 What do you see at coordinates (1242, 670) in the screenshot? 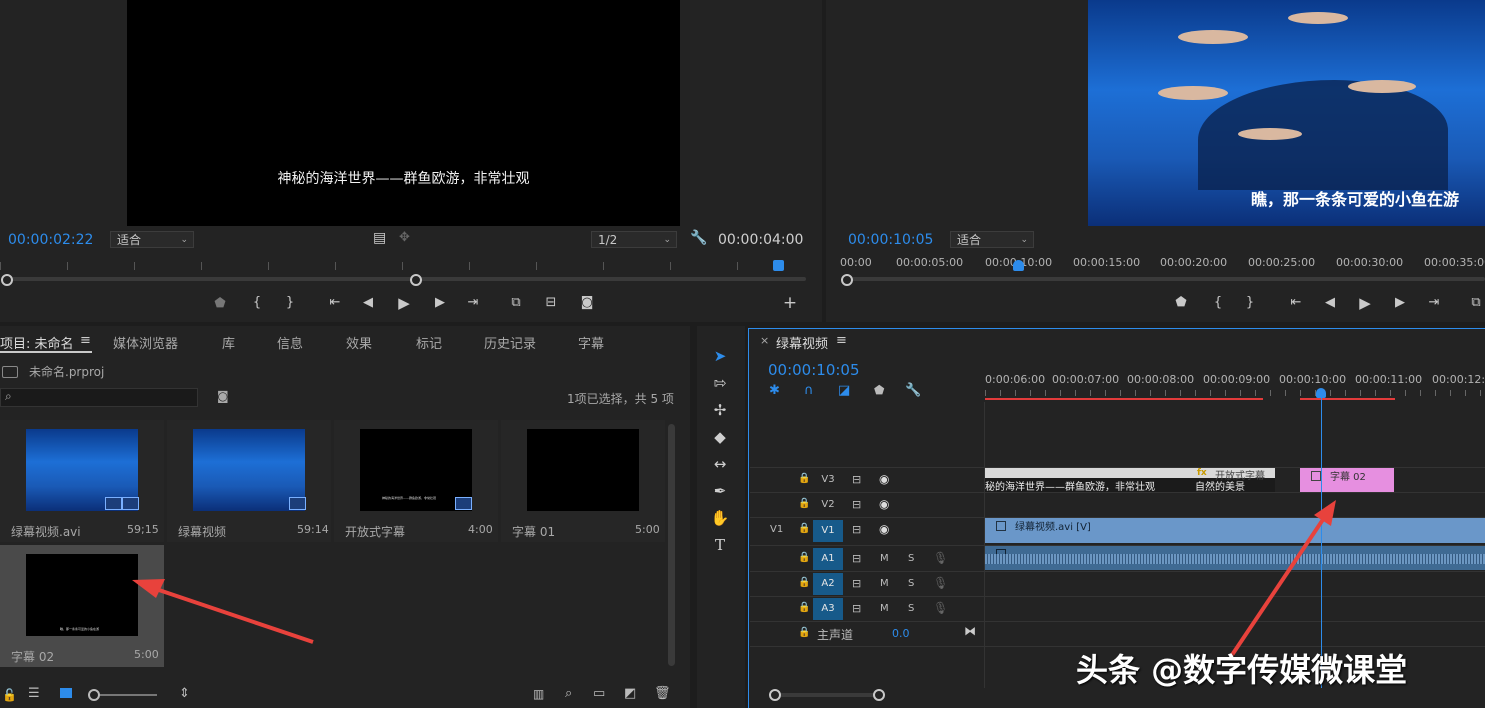
I see `watermark: 头条 @数字传媒微课堂` at bounding box center [1242, 670].